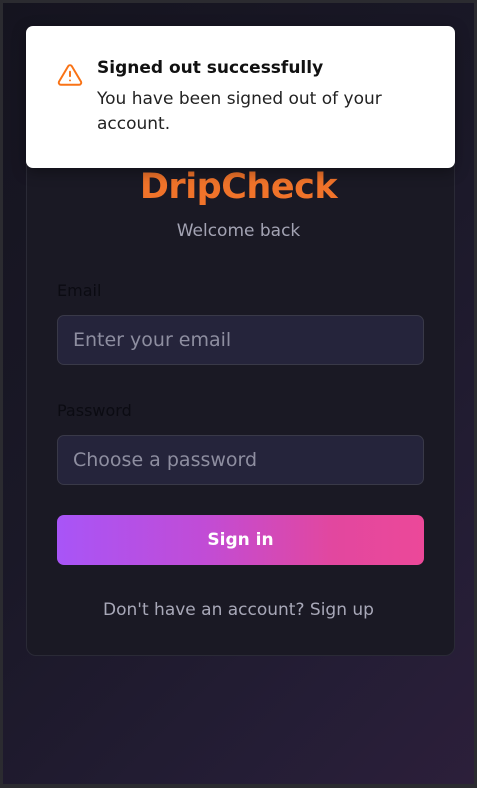 This screenshot has height=788, width=477. I want to click on password-field, so click(240, 460).